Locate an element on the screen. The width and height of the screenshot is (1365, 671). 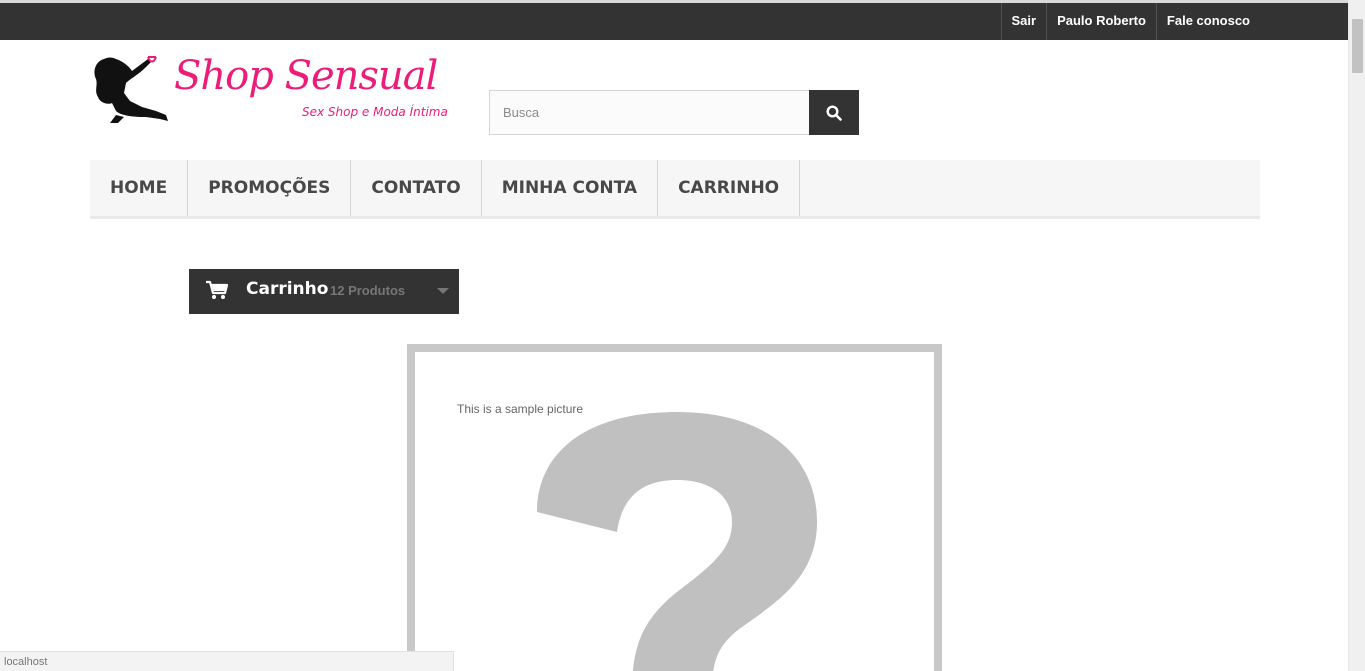
brand-tagline: Sex Shop e Moda Íntima is located at coordinates (375, 112).